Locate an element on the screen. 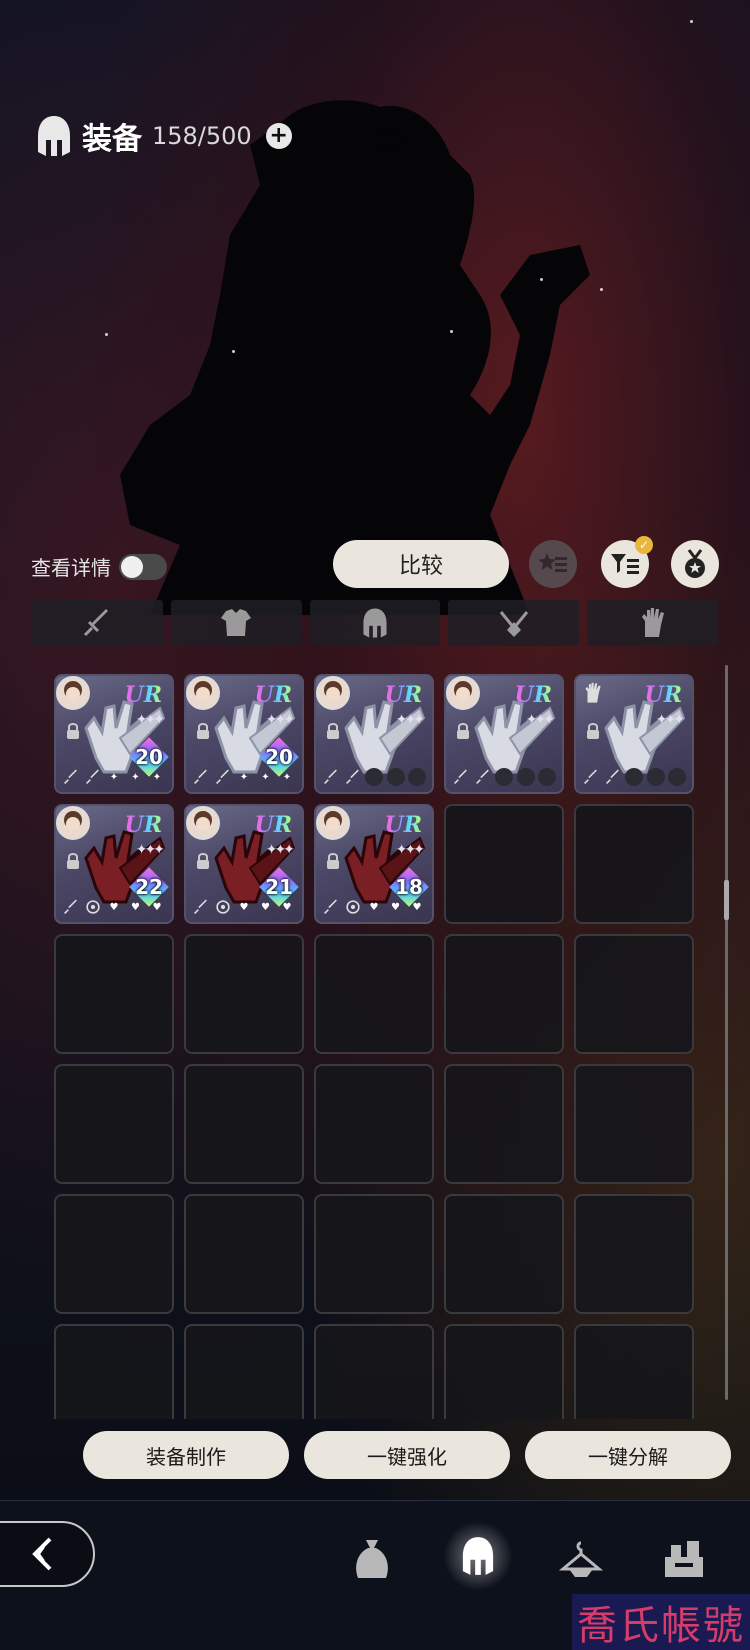 The image size is (750, 1650). tab-glove is located at coordinates (652, 623).